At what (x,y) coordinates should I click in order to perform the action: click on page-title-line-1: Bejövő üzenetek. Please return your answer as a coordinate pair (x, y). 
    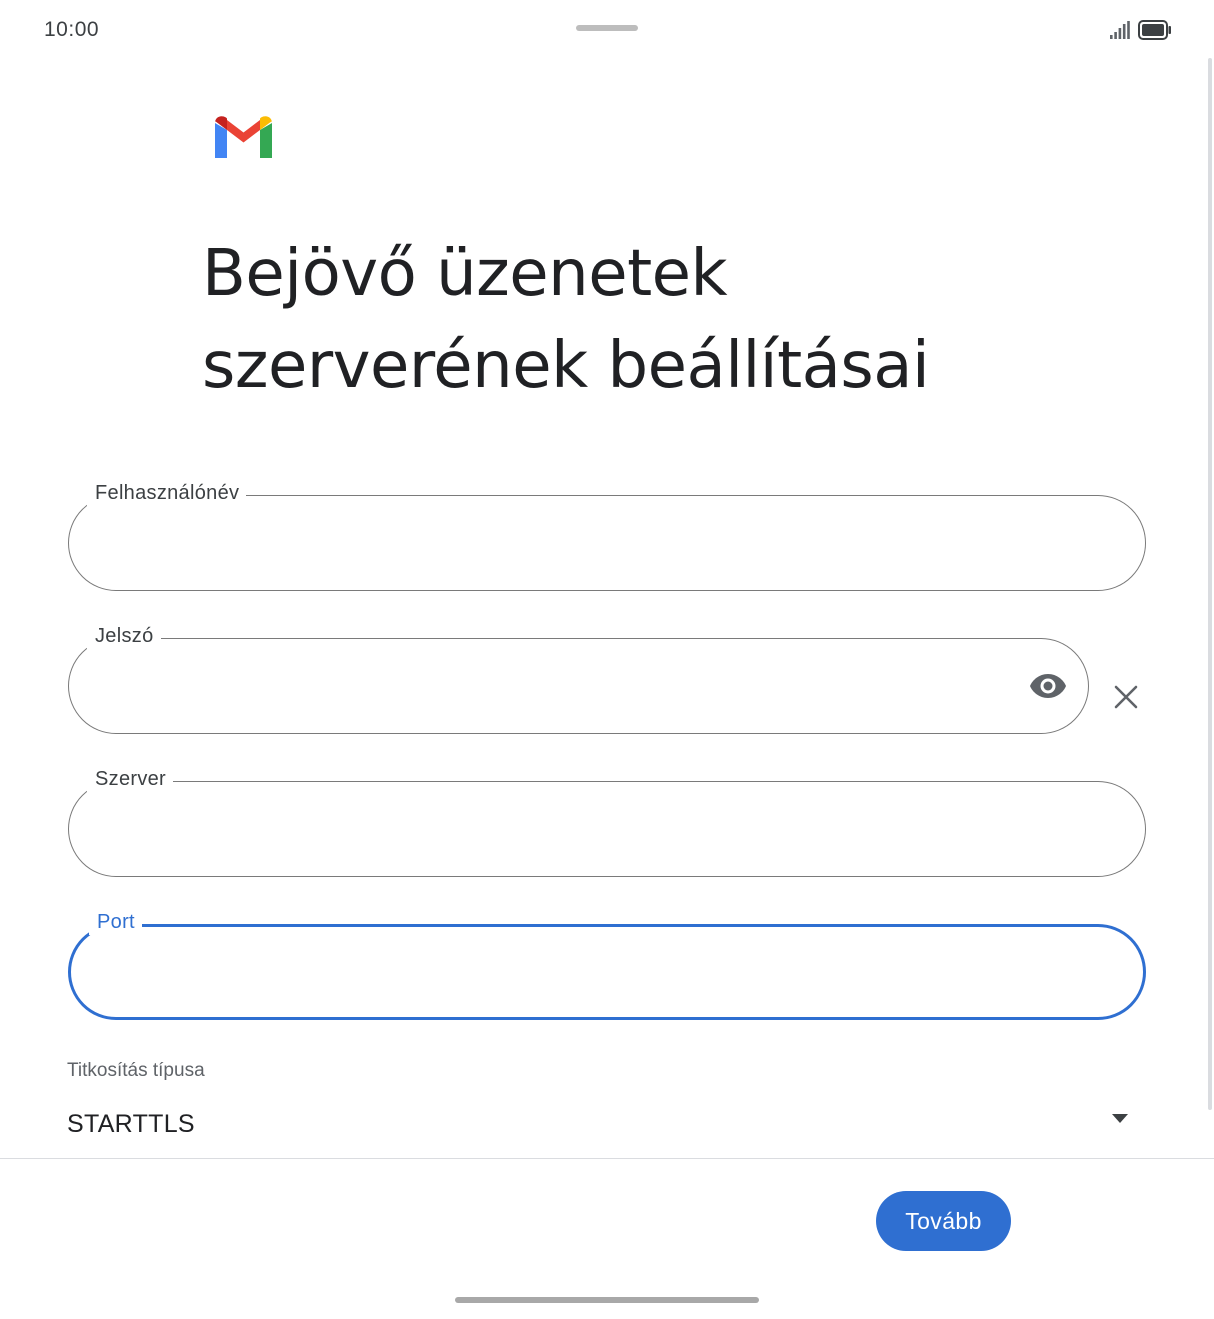
    Looking at the image, I should click on (465, 274).